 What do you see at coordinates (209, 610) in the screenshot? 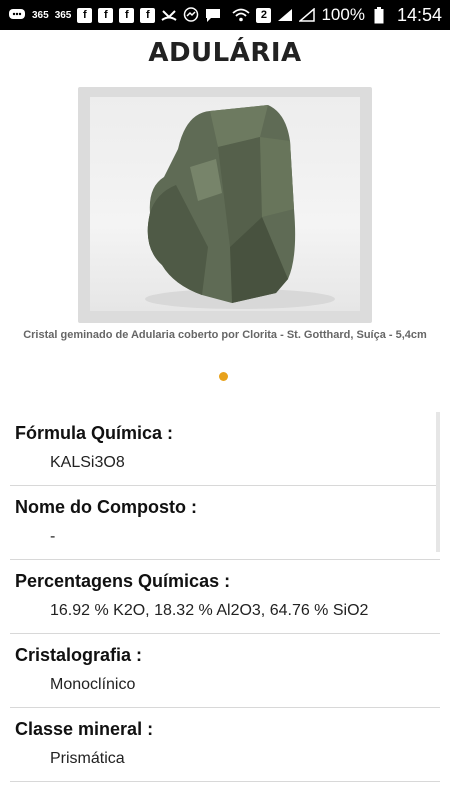
I see `info-value-chemical-percentages: 16.92 % K2O, 18.32 % Al2O3, 64.76 % SiO2` at bounding box center [209, 610].